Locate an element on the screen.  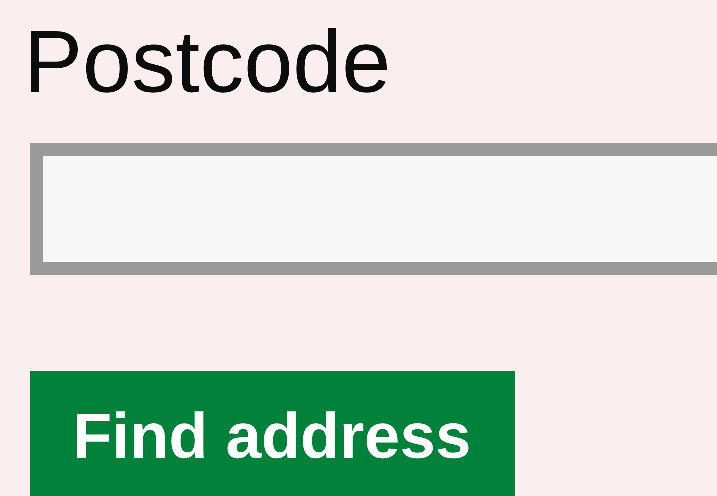
field-label: Postcode is located at coordinates (207, 62).